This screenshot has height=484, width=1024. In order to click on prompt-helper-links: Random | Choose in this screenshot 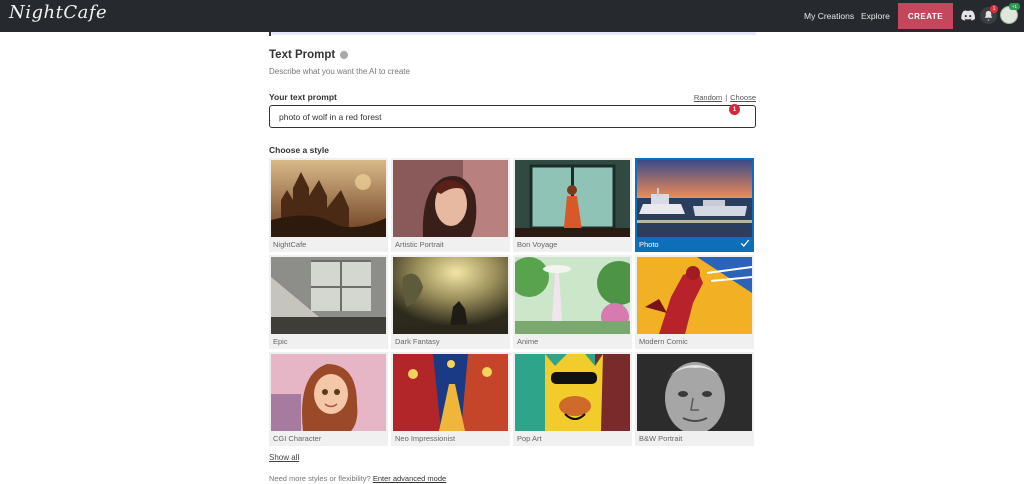, I will do `click(725, 97)`.